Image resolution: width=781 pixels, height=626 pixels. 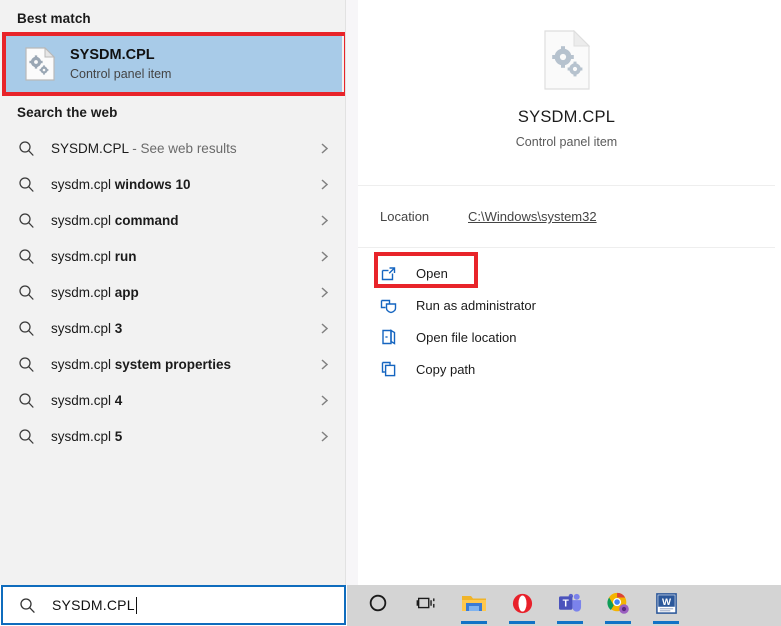 What do you see at coordinates (118, 400) in the screenshot?
I see `web-result-suffix: 4` at bounding box center [118, 400].